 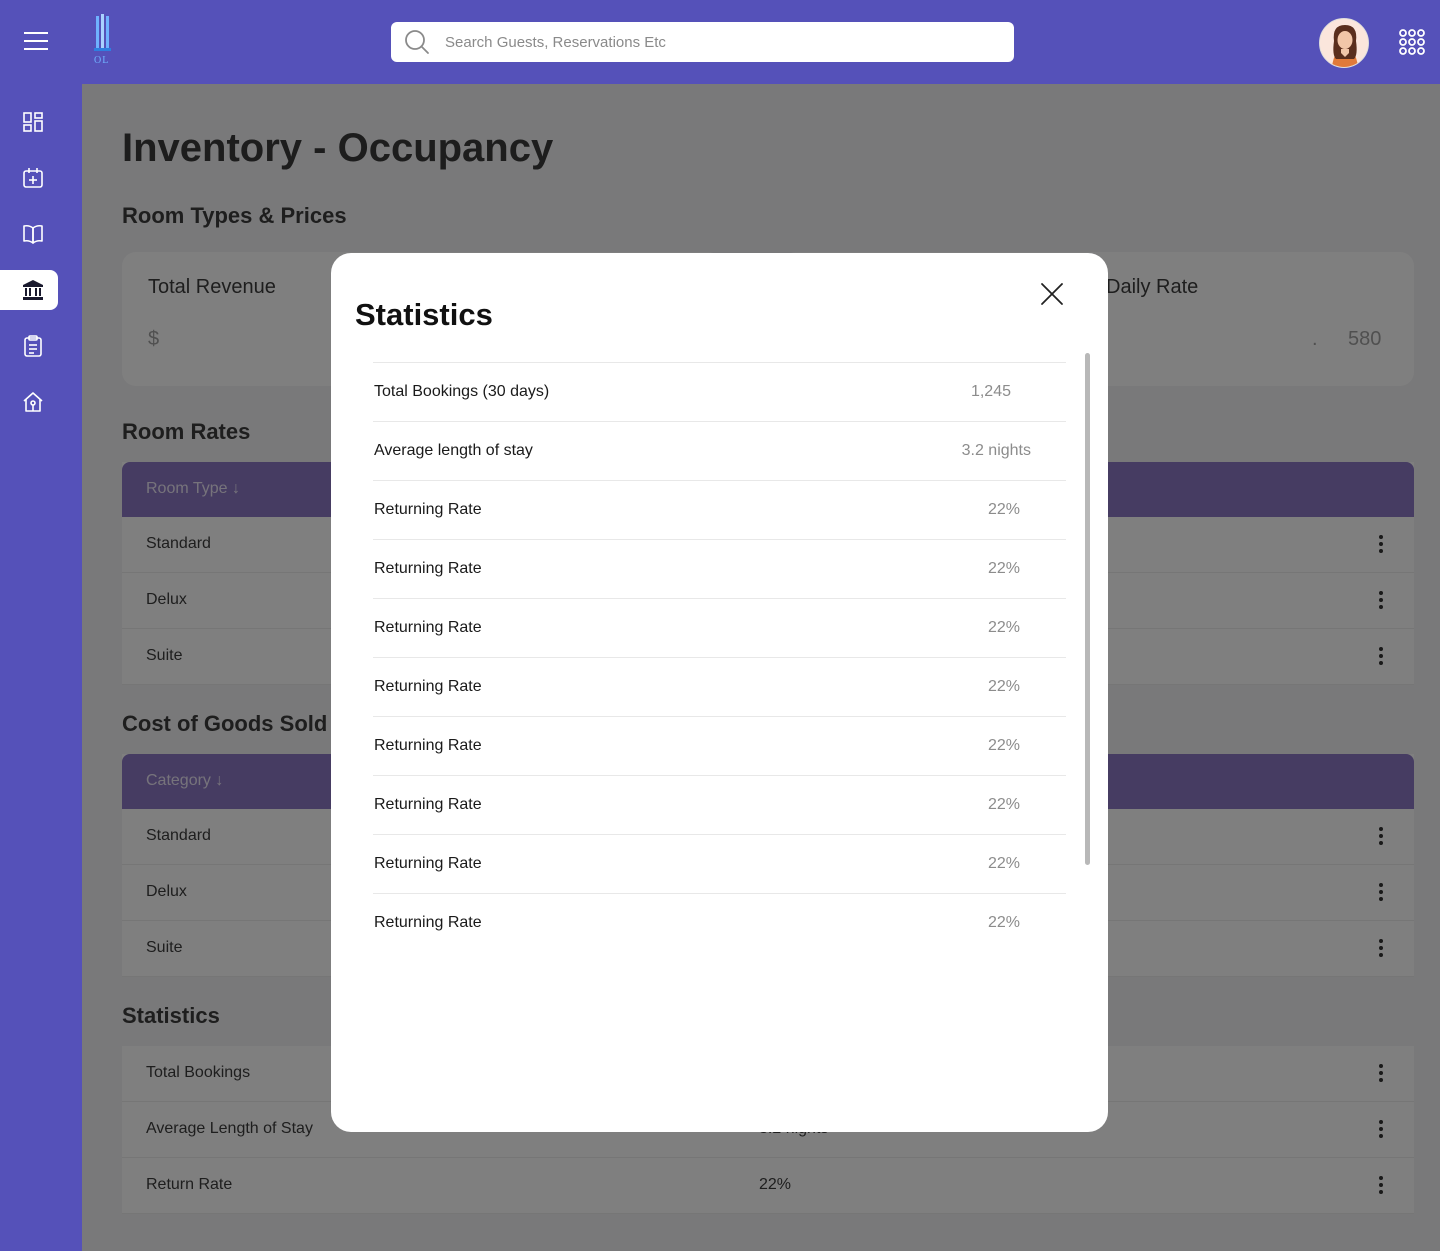 What do you see at coordinates (33, 346) in the screenshot?
I see `clipboard-icon` at bounding box center [33, 346].